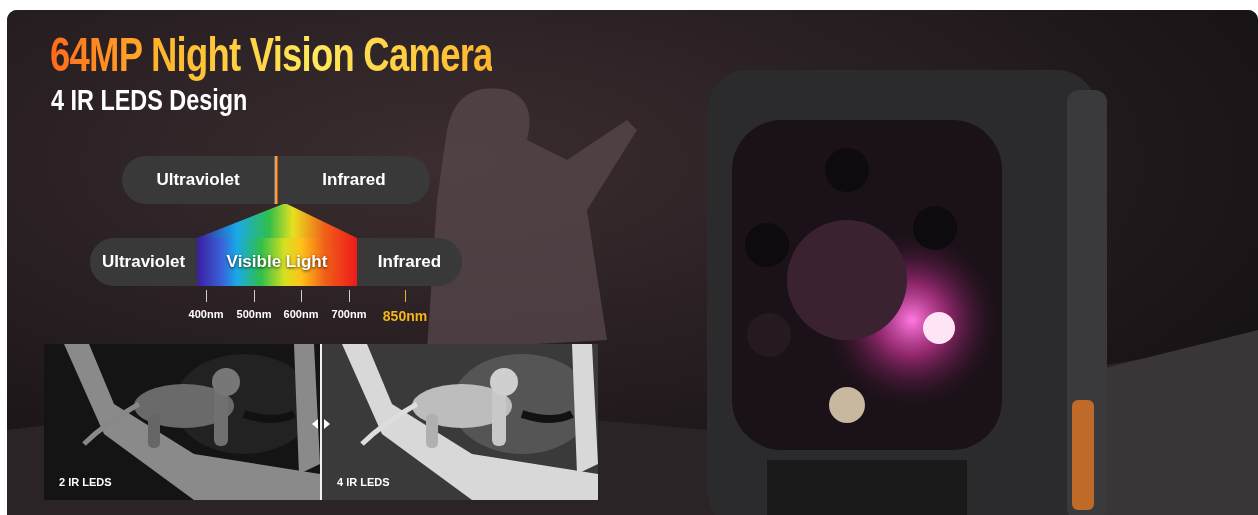  I want to click on wavelength-label: 700nm, so click(349, 314).